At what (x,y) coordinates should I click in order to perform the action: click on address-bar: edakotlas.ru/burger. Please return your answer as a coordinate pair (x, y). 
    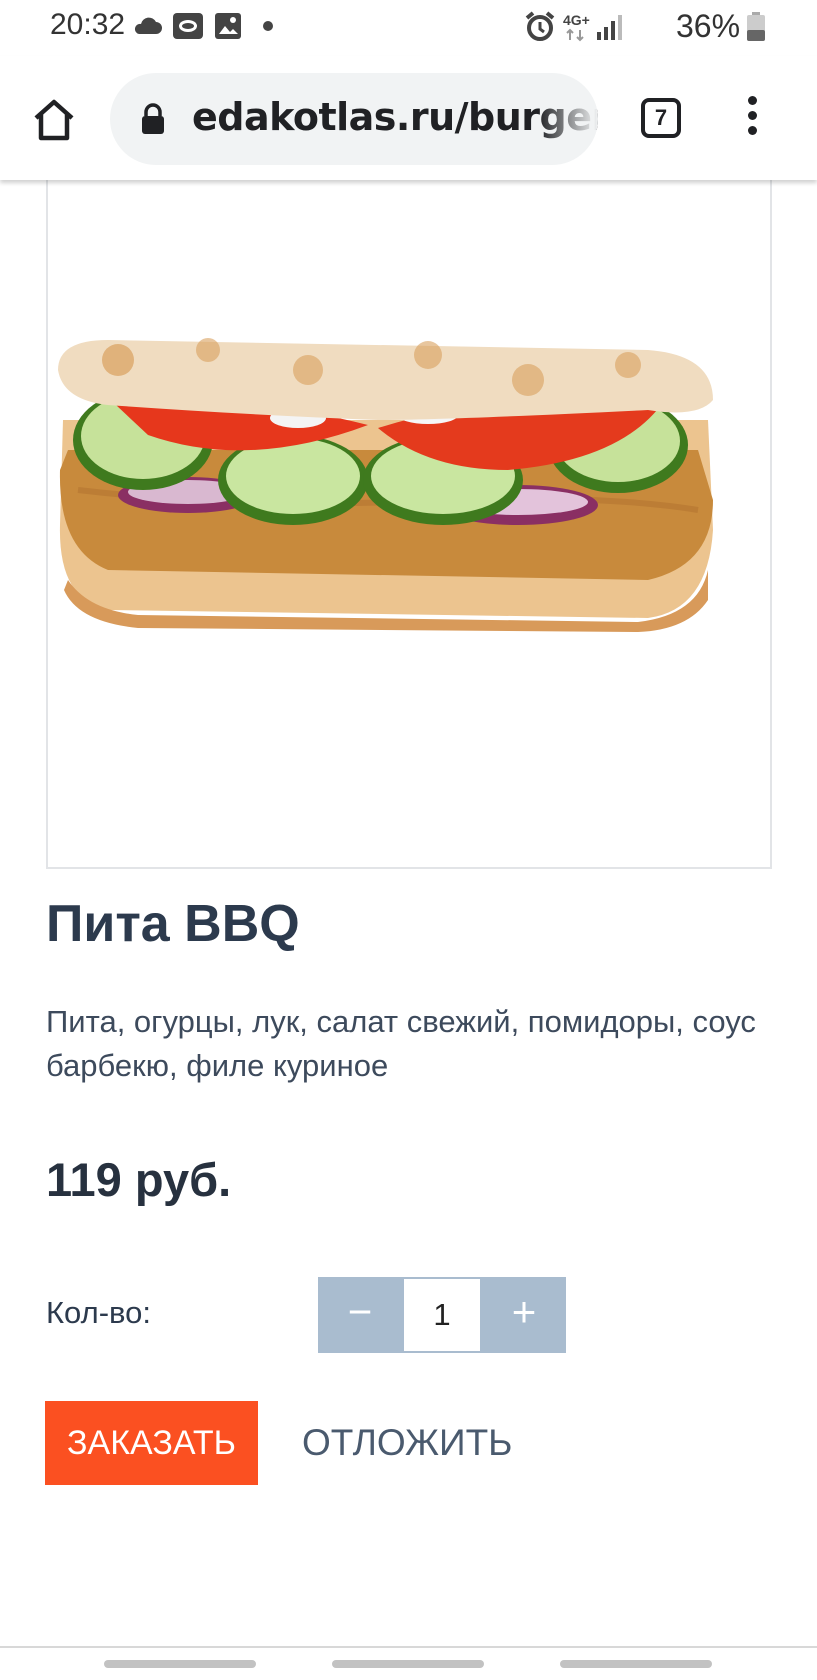
    Looking at the image, I should click on (354, 119).